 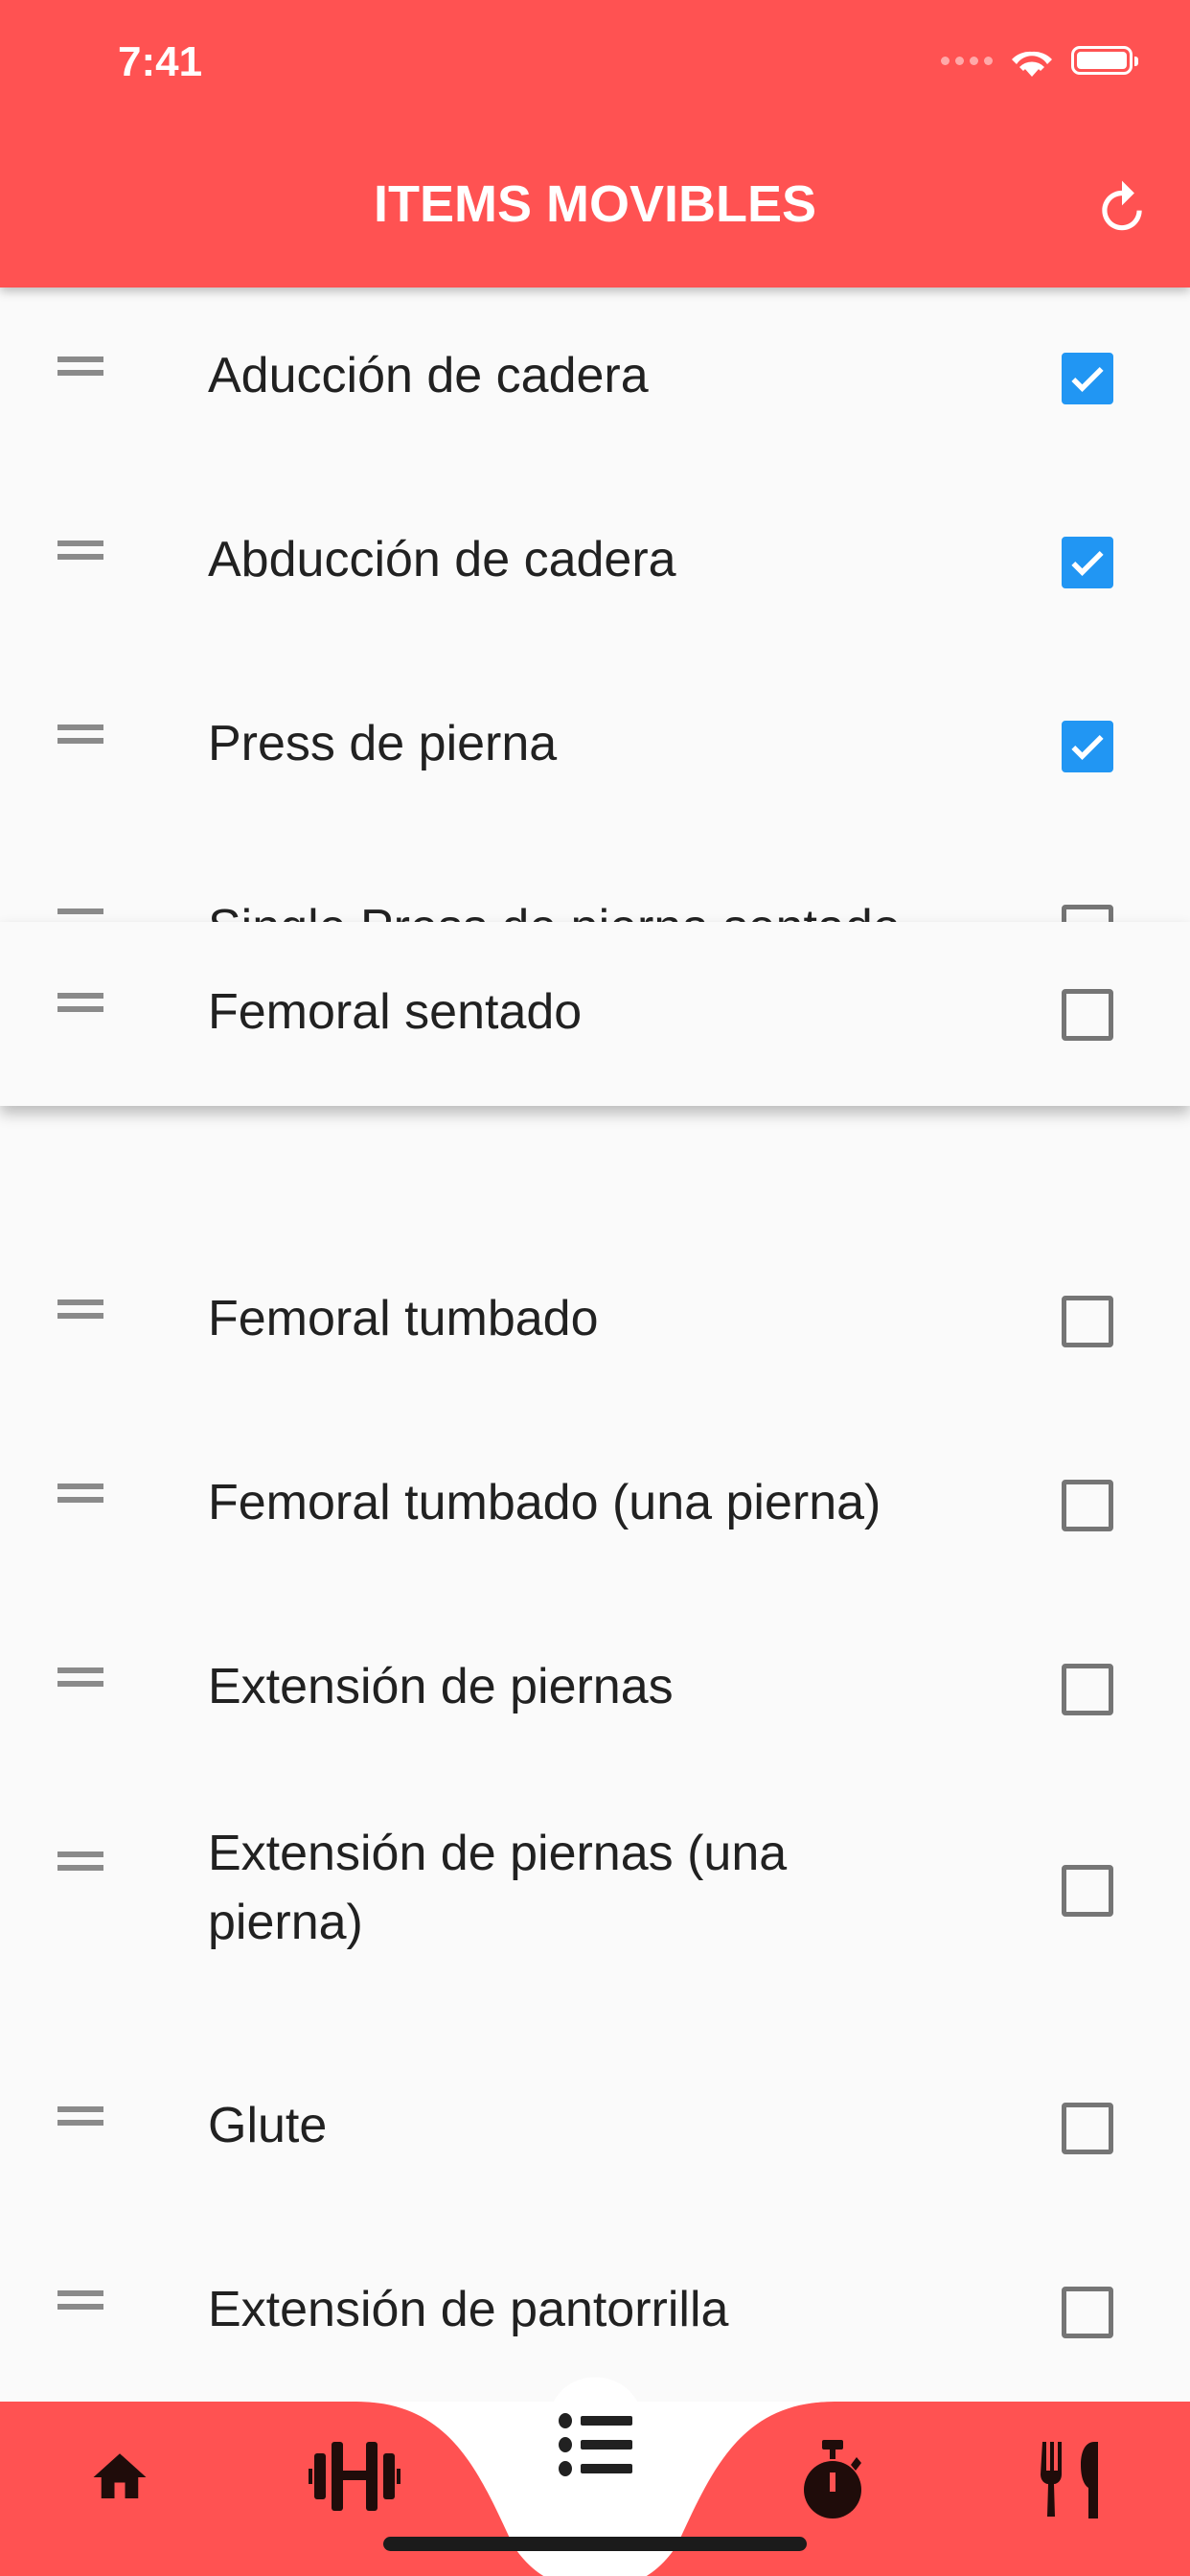 I want to click on list-icon, so click(x=596, y=2444).